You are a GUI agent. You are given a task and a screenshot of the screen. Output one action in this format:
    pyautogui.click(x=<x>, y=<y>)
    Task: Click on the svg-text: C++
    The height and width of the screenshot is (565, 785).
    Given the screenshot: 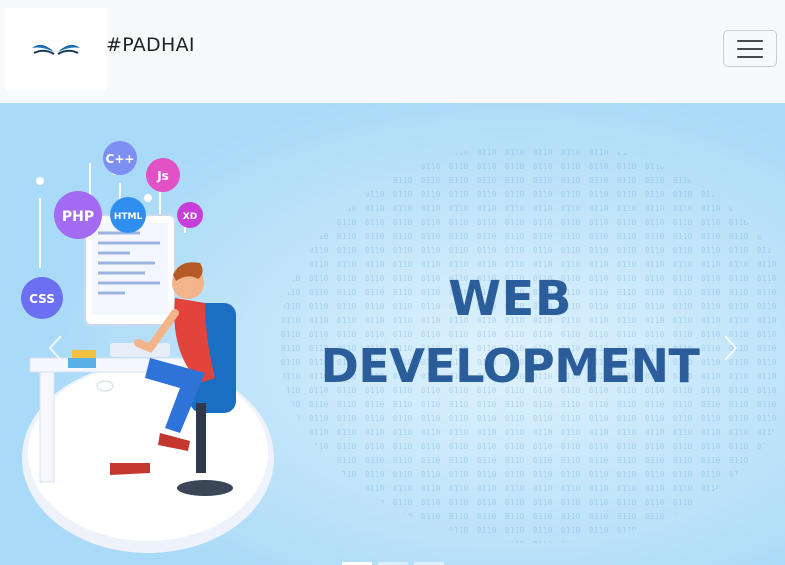 What is the action you would take?
    pyautogui.click(x=120, y=159)
    